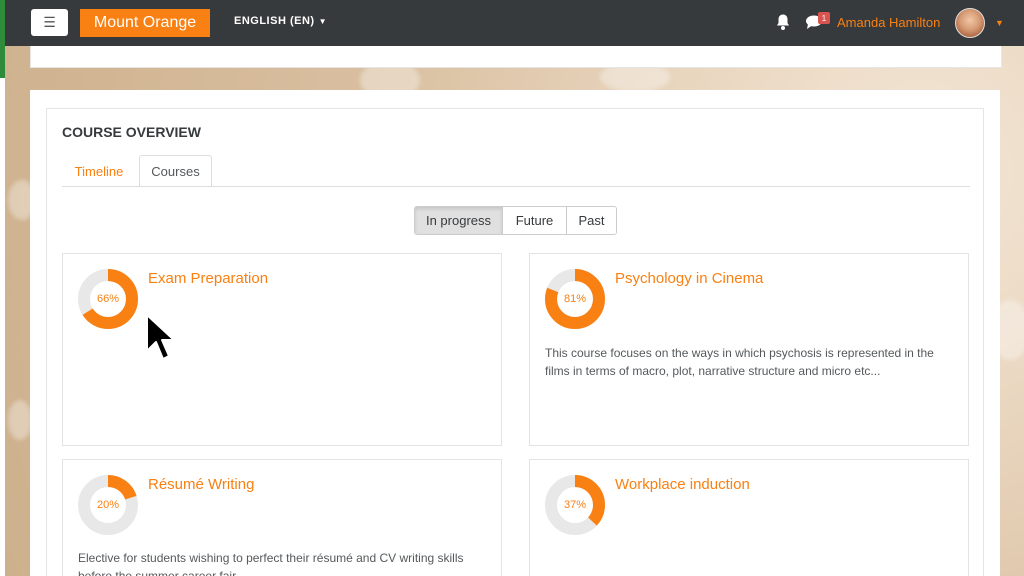  What do you see at coordinates (783, 22) in the screenshot?
I see `bell-icon` at bounding box center [783, 22].